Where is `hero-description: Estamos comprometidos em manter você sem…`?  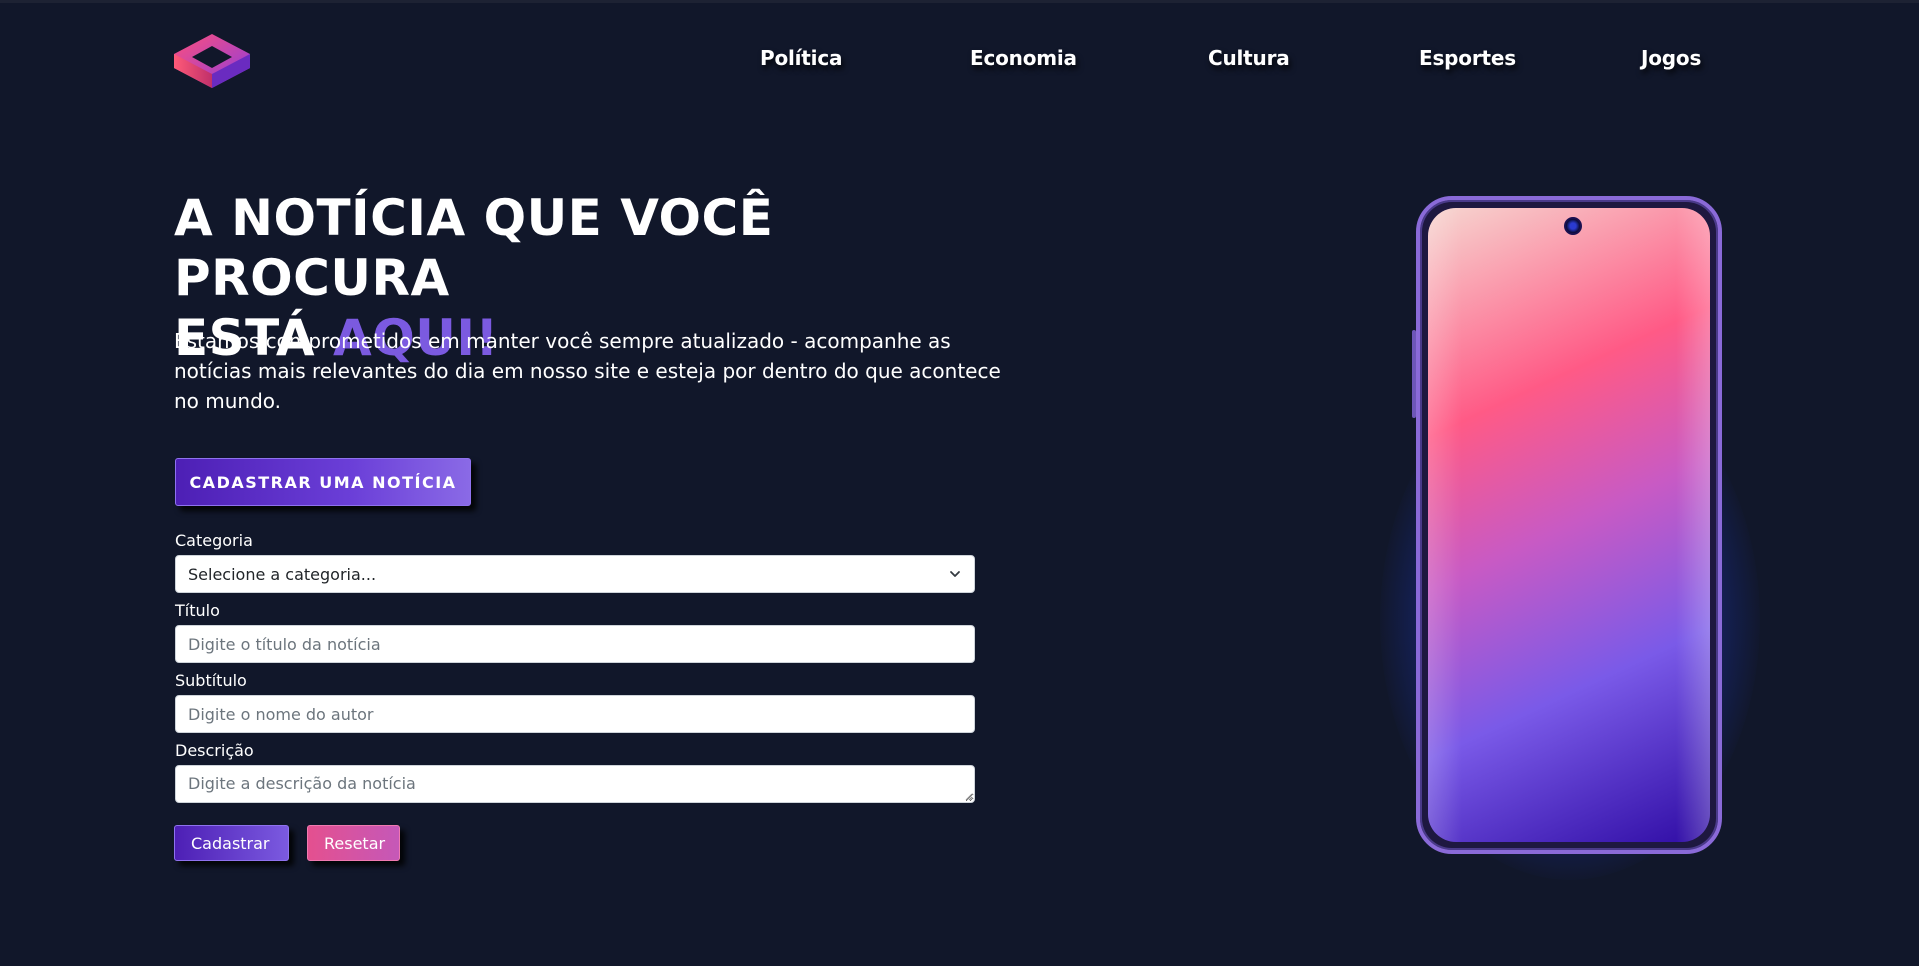
hero-description: Estamos comprometidos em manter você sem… is located at coordinates (587, 371).